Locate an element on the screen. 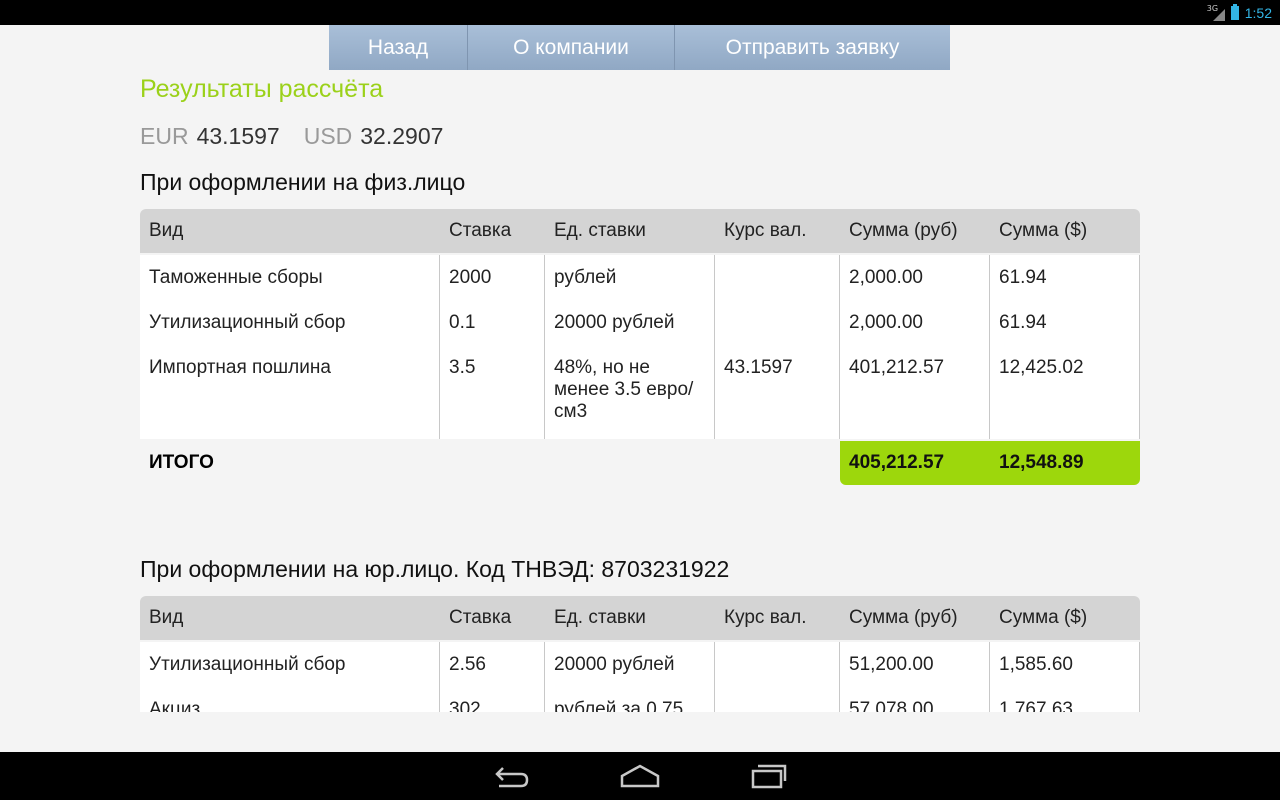 Image resolution: width=1280 pixels, height=800 pixels. total-rub: 405,212.57 is located at coordinates (897, 462).